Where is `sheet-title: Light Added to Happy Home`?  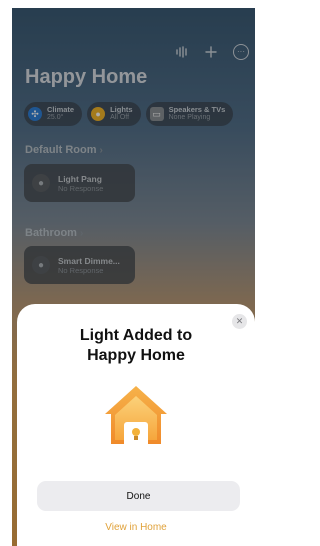
sheet-title: Light Added to Happy Home is located at coordinates (136, 346).